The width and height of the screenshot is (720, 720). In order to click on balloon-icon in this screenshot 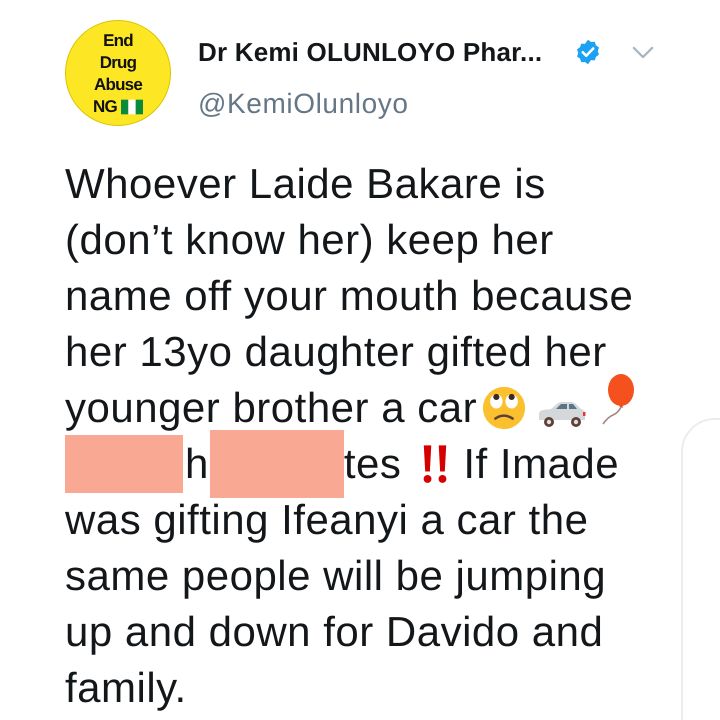, I will do `click(618, 400)`.